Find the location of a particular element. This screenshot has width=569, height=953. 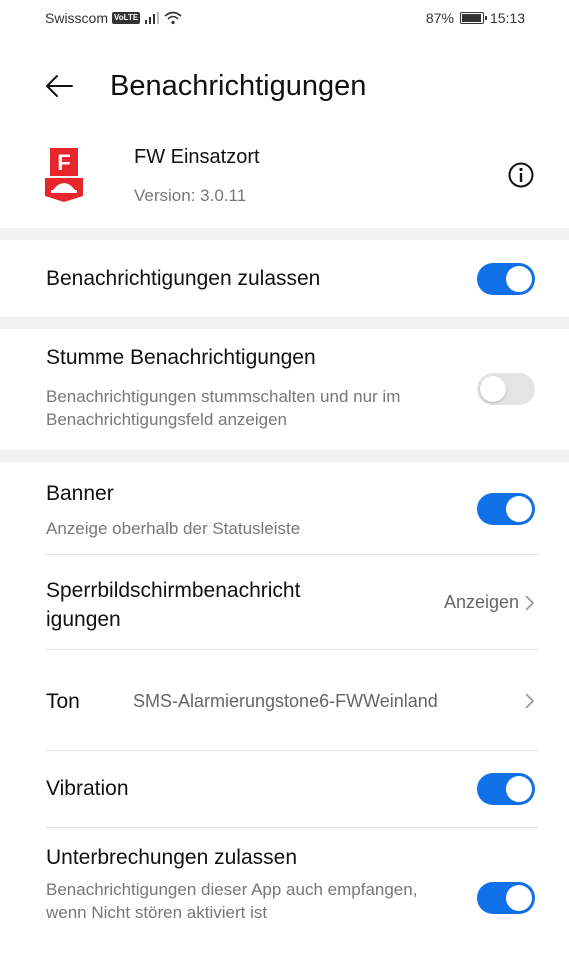

battery-percent: 87% is located at coordinates (439, 18).